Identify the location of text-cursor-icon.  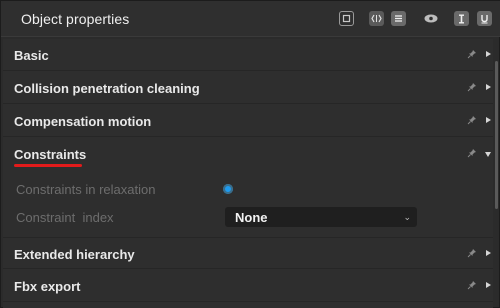
(461, 18).